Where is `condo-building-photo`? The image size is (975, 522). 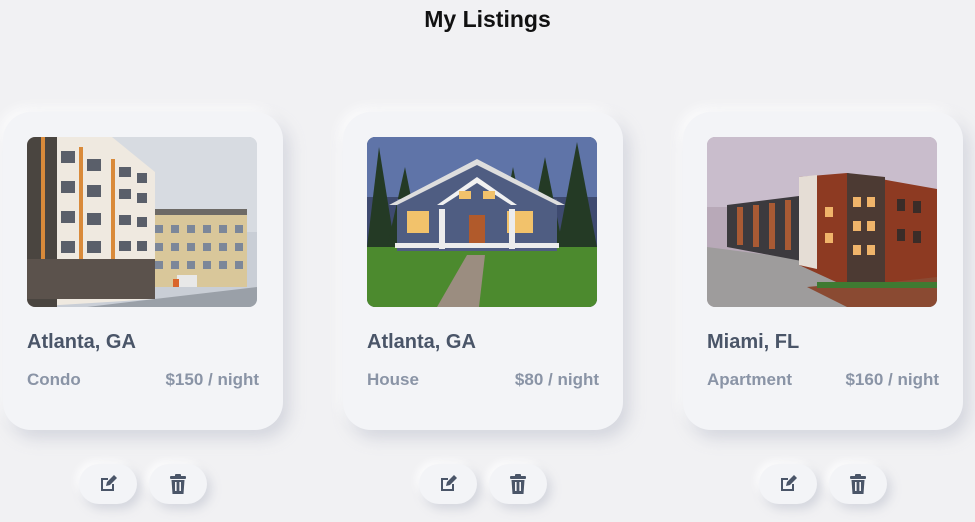 condo-building-photo is located at coordinates (142, 222).